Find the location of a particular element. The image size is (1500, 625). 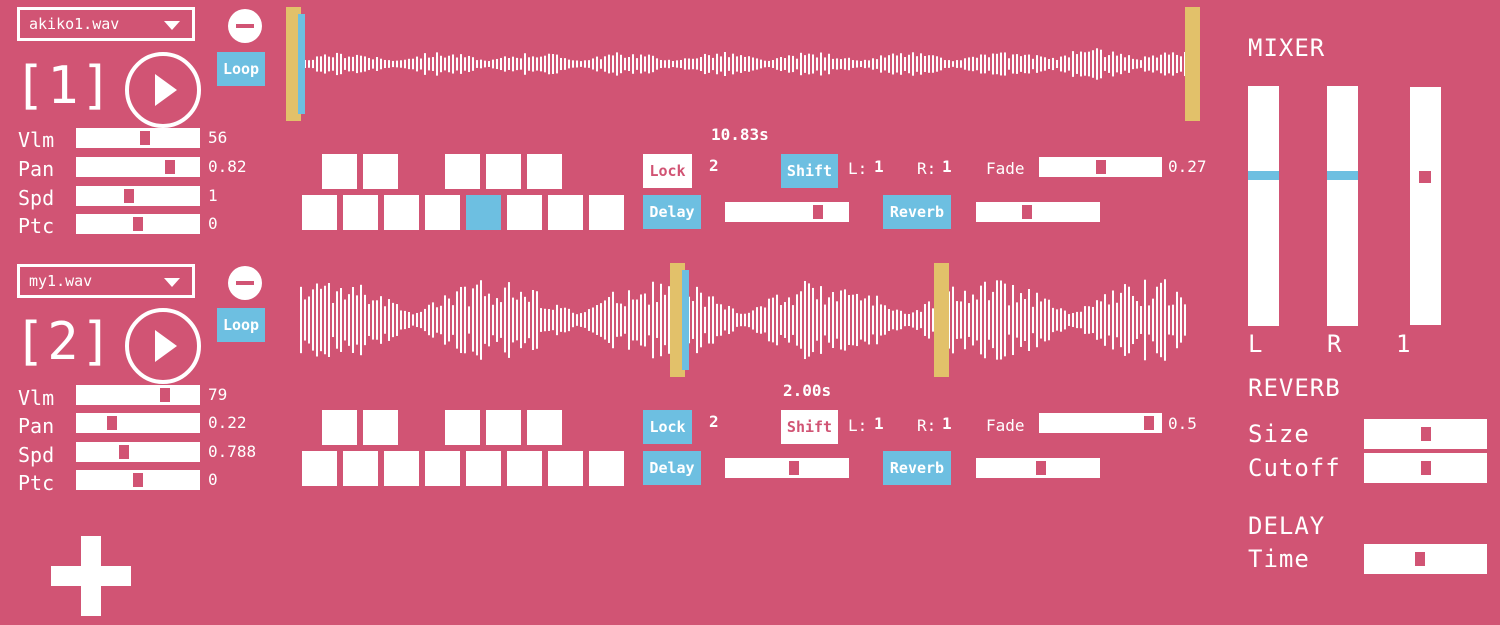

right-shift-label: R: is located at coordinates (927, 425).